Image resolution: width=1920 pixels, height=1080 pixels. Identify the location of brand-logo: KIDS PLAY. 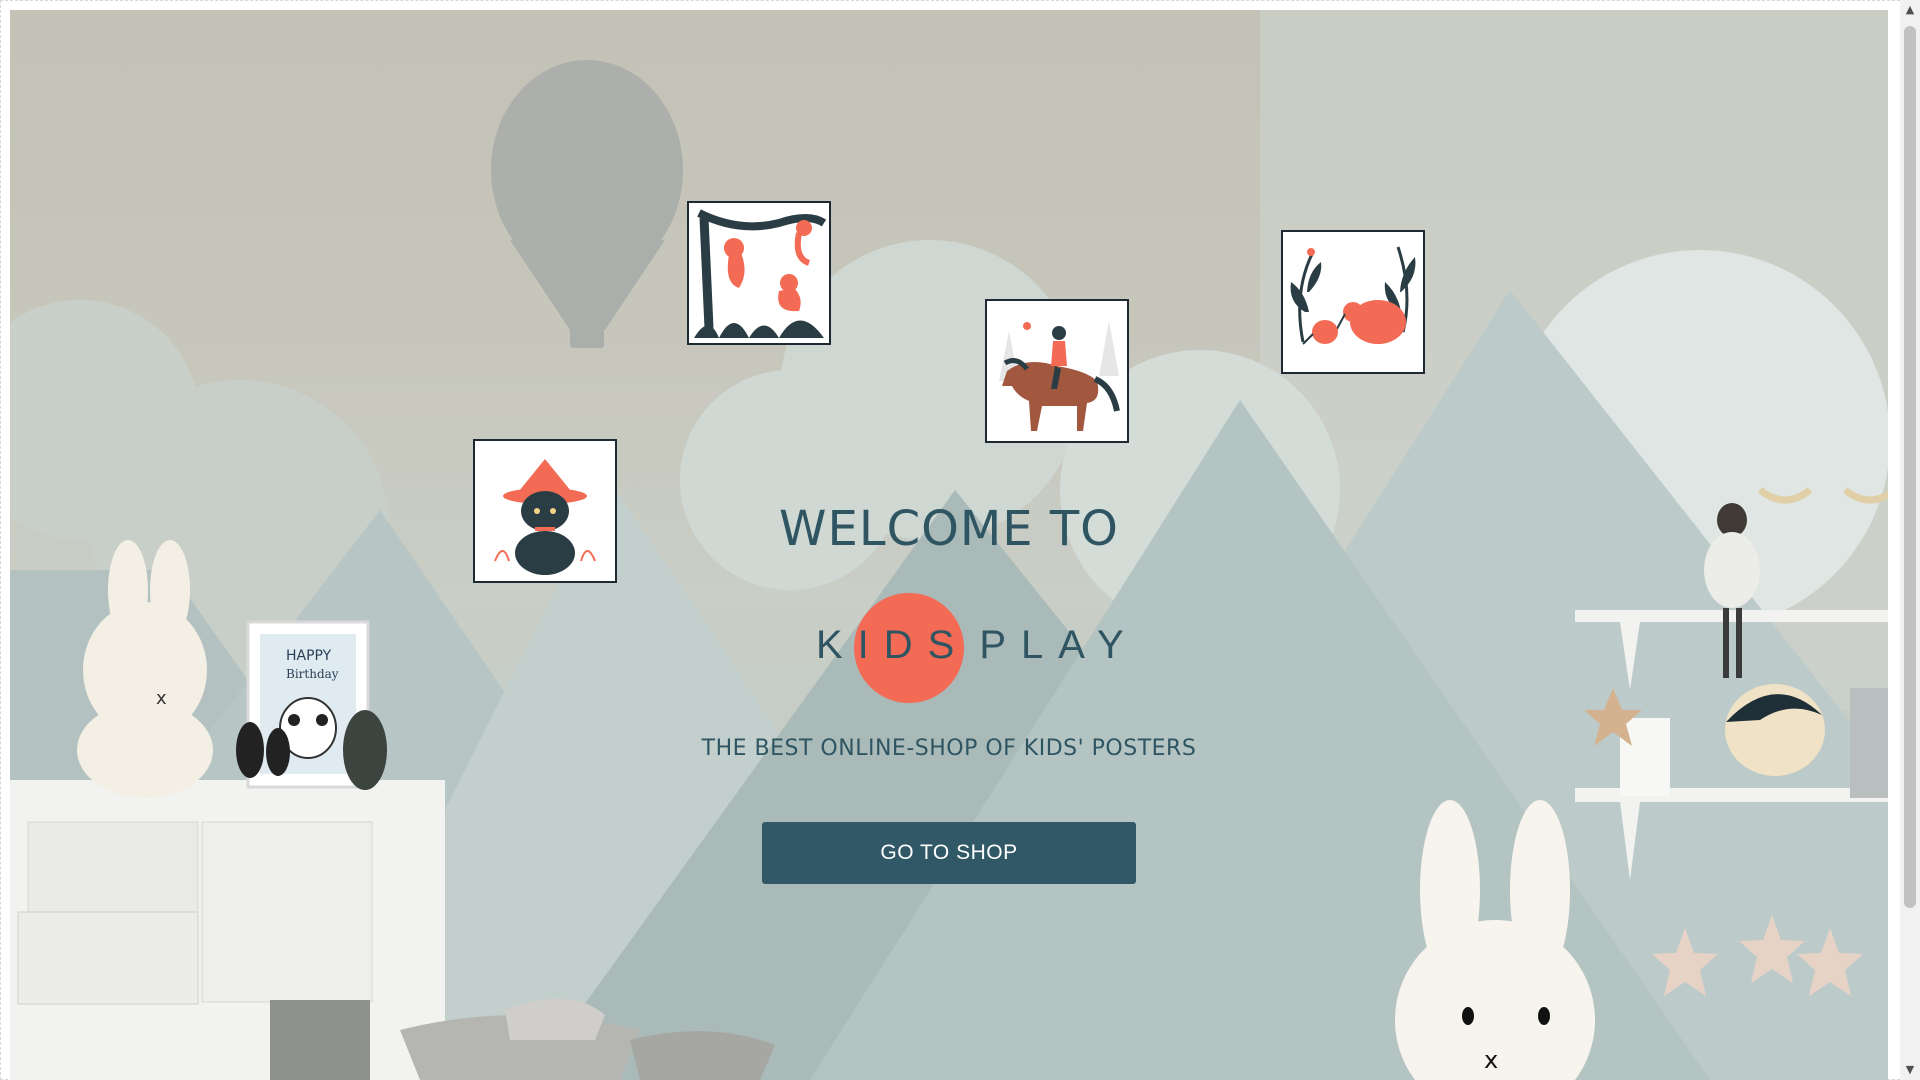
(970, 648).